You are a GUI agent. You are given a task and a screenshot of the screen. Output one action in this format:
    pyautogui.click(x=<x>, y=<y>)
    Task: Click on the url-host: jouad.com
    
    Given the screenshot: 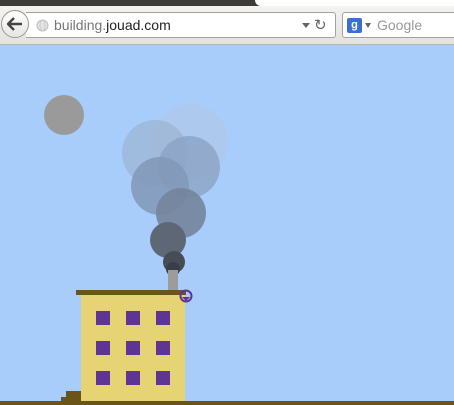 What is the action you would take?
    pyautogui.click(x=138, y=25)
    